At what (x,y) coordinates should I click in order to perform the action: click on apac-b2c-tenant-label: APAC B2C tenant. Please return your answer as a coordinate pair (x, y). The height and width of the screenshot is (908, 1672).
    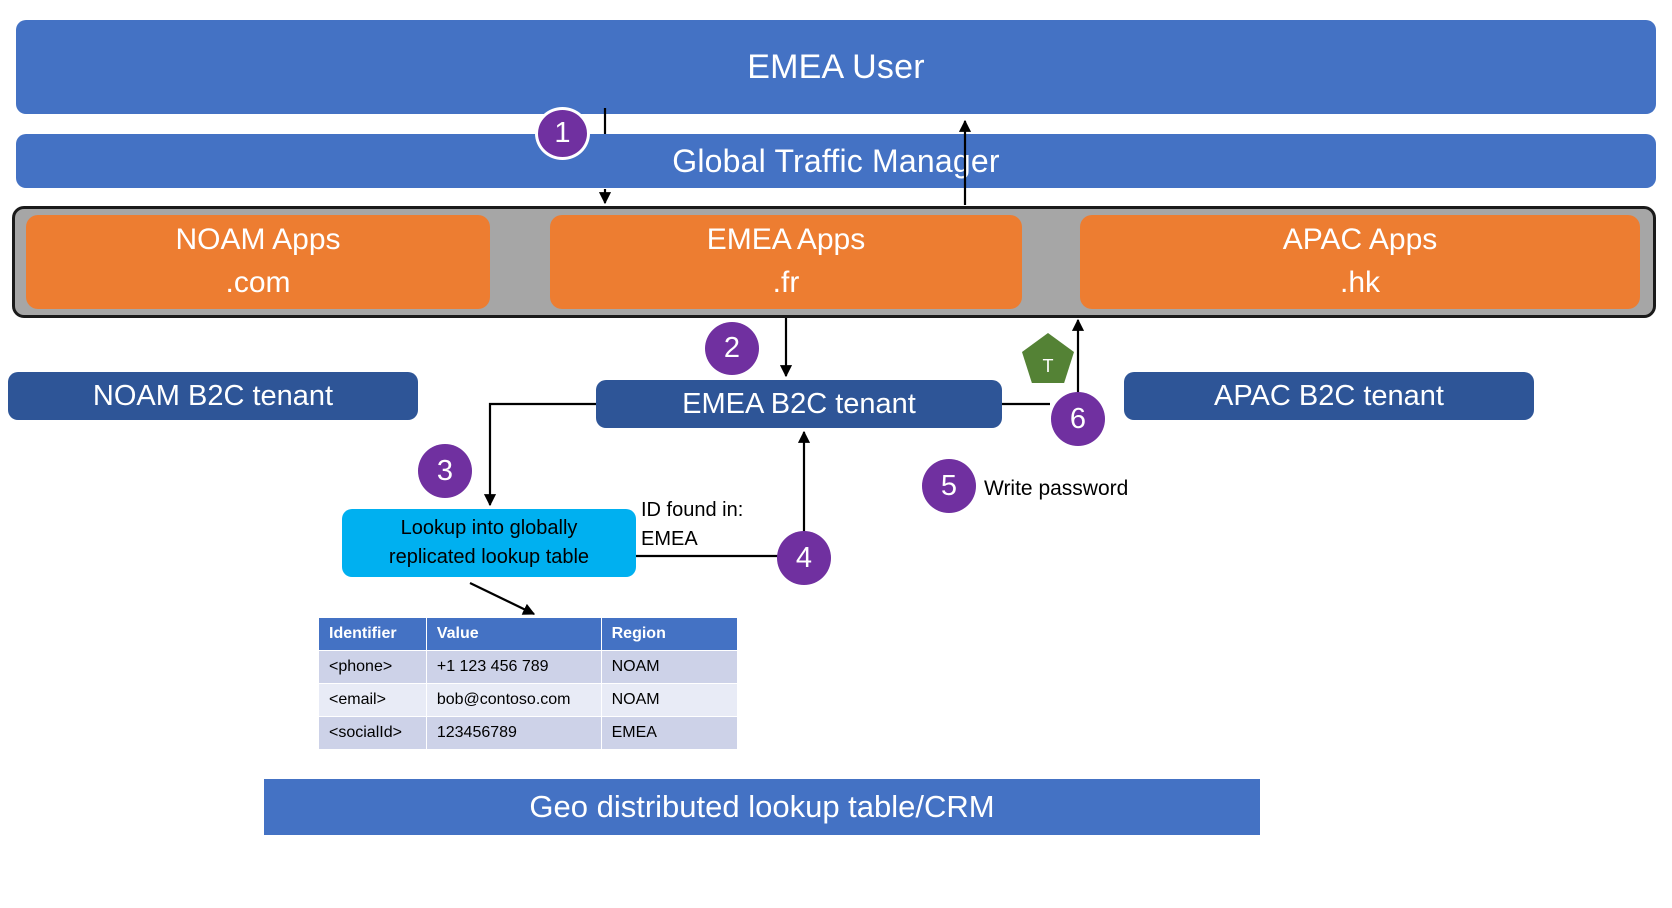
    Looking at the image, I should click on (1329, 395).